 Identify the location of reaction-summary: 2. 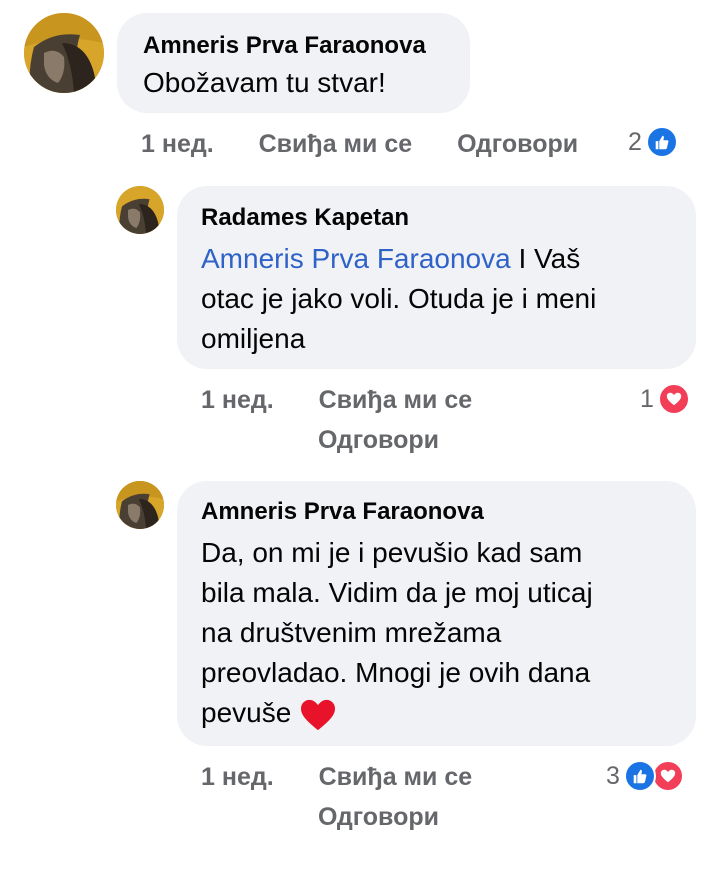
(653, 142).